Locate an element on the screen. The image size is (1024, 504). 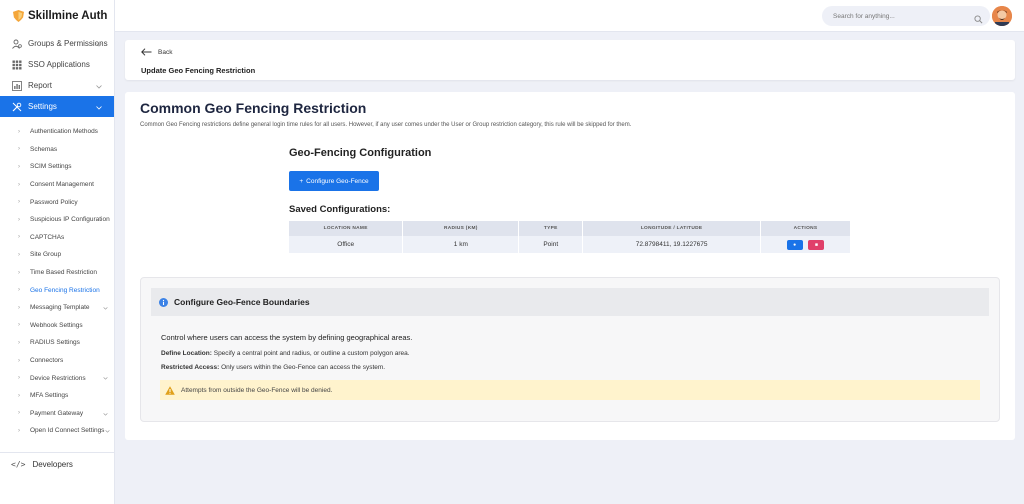
sidebar-item-developers: </> Developers is located at coordinates (57, 464).